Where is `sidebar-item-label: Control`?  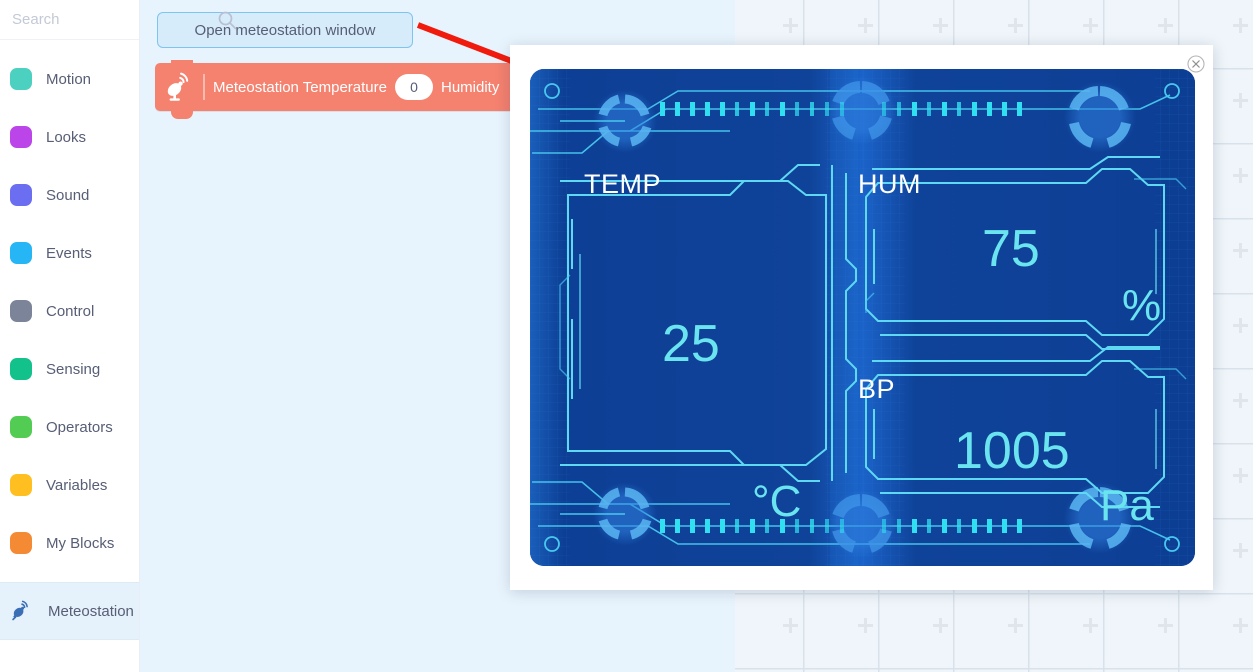 sidebar-item-label: Control is located at coordinates (70, 311).